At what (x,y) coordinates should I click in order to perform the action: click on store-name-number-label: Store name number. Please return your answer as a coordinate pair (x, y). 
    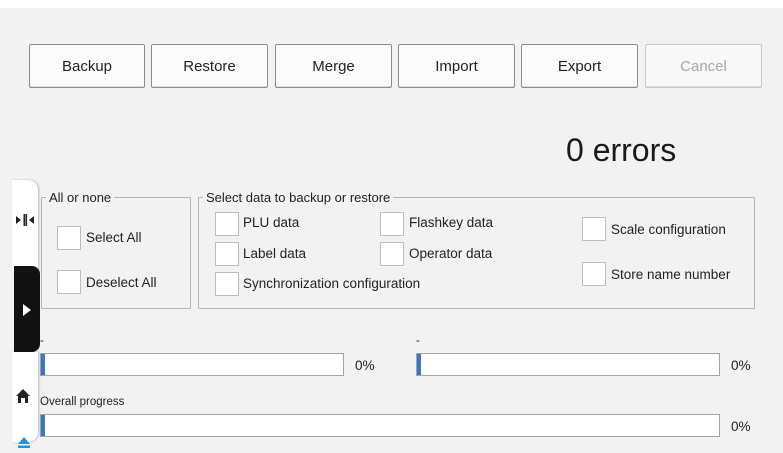
    Looking at the image, I should click on (670, 274).